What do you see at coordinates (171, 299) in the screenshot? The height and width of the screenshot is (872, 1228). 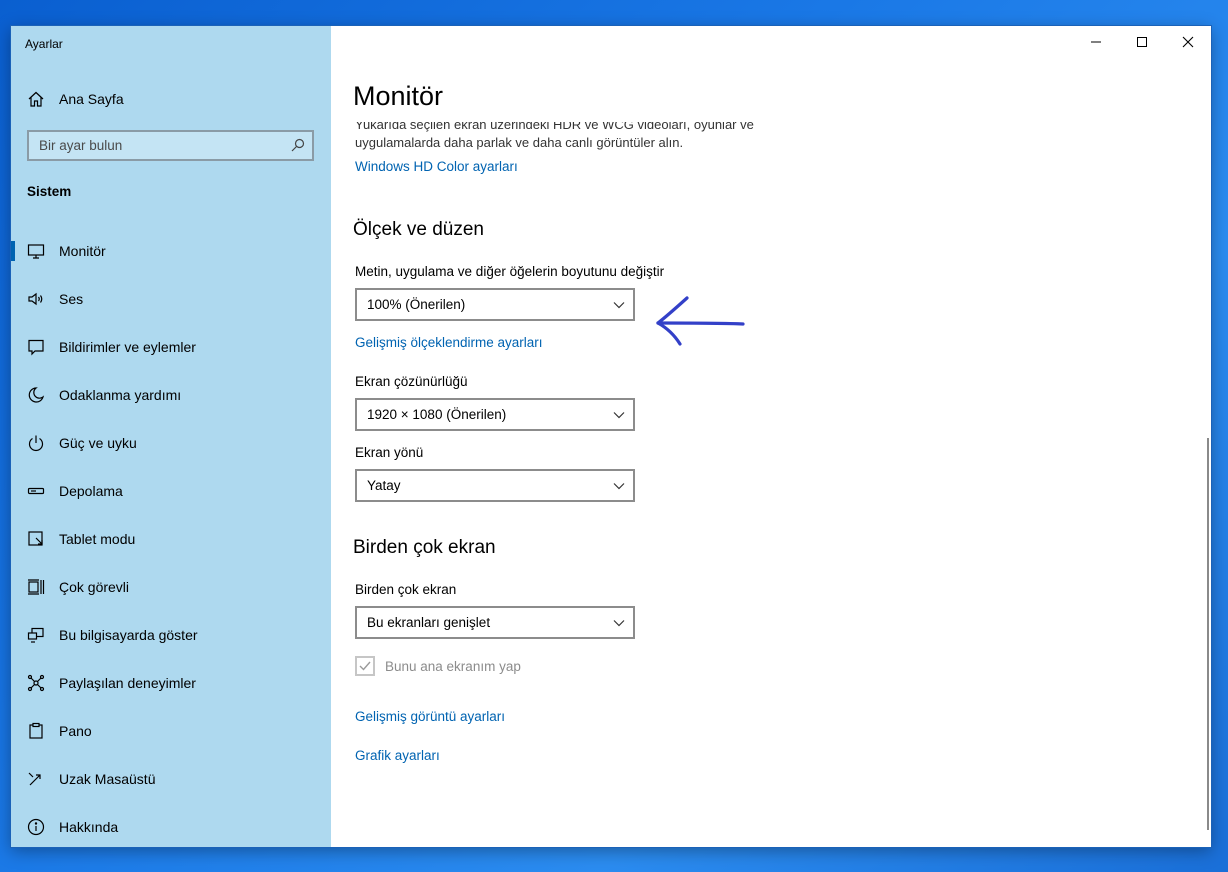 I see `sidebar-item-sound: Ses` at bounding box center [171, 299].